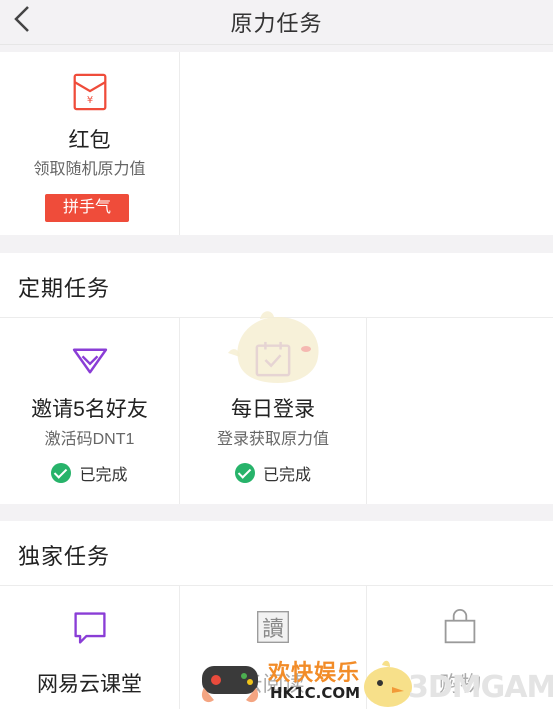  Describe the element at coordinates (89, 361) in the screenshot. I see `diamond-icon` at that location.